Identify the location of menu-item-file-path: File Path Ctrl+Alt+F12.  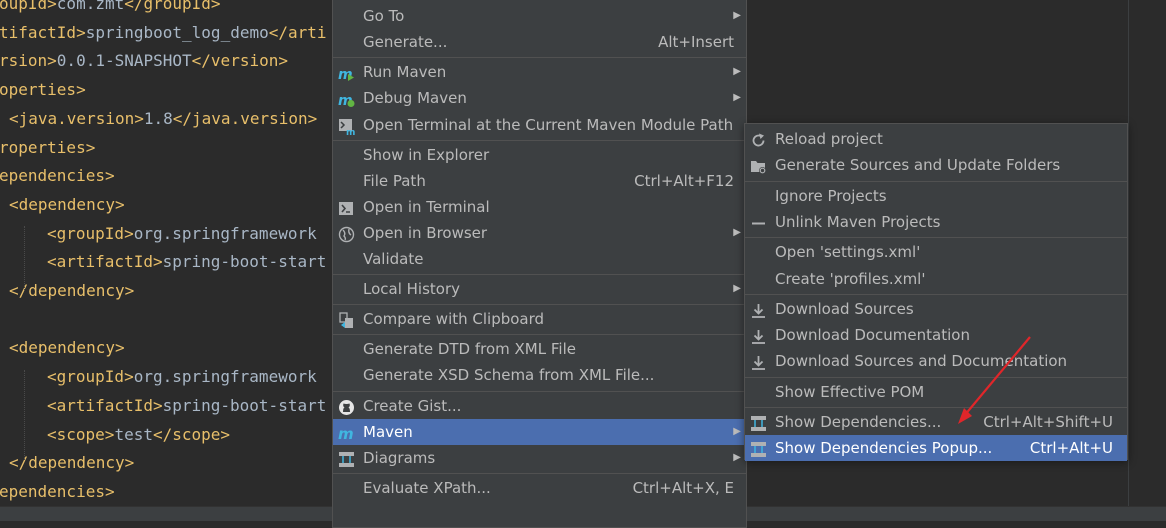
(539, 181).